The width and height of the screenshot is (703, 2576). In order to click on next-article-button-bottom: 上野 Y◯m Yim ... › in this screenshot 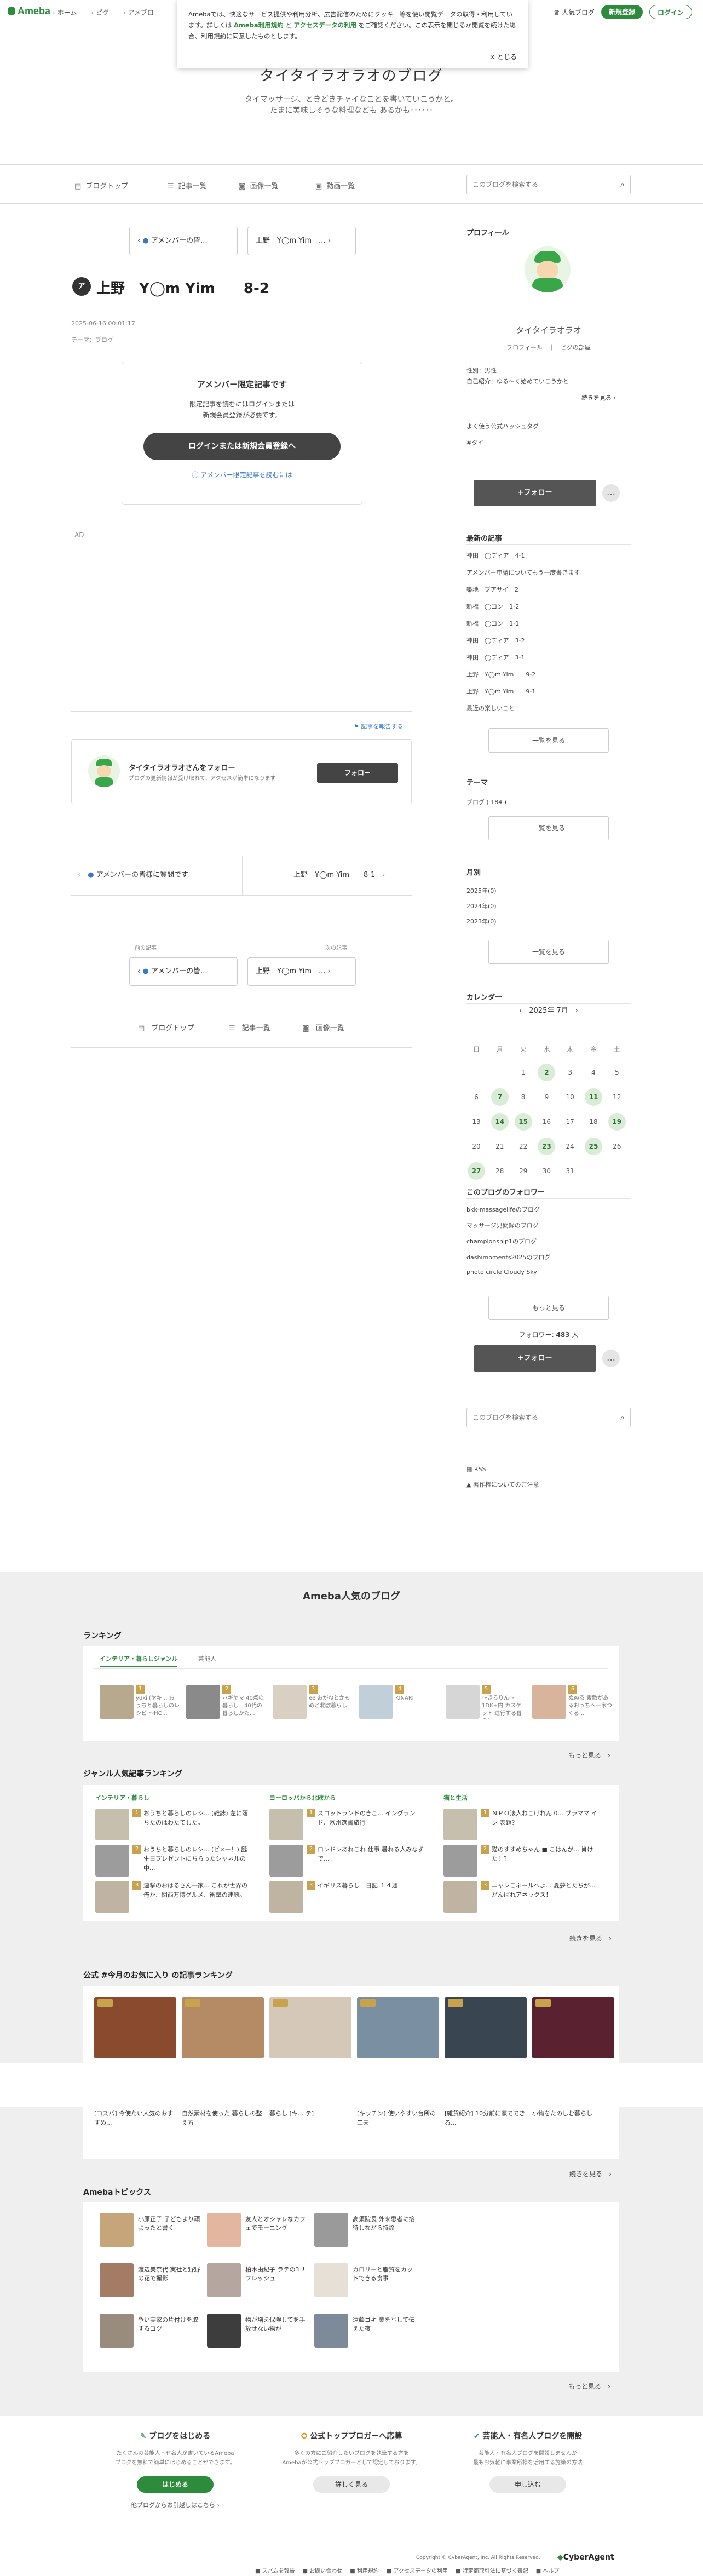, I will do `click(301, 972)`.